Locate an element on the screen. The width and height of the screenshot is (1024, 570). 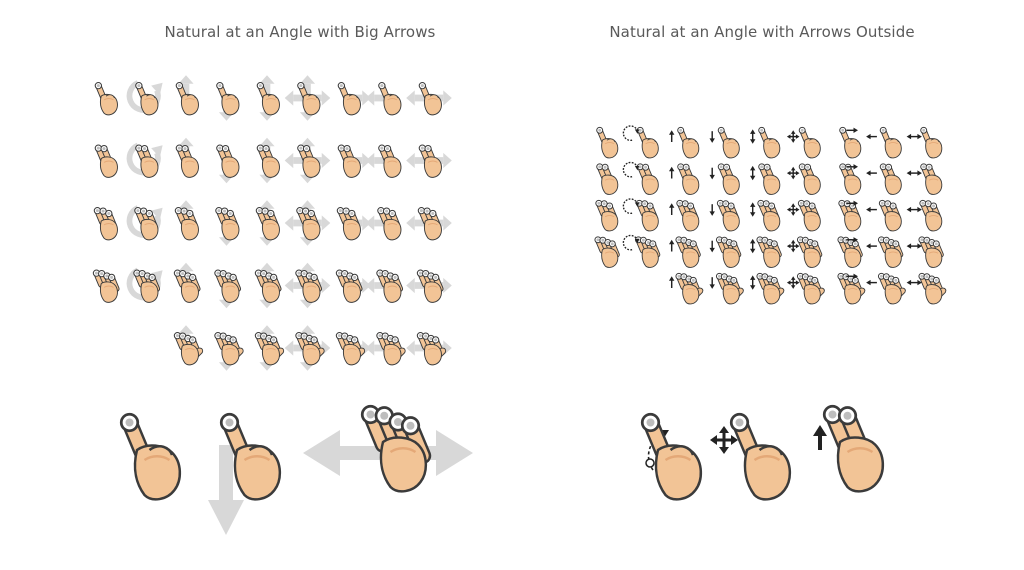
large-one-rotate-gesture-icon is located at coordinates (671, 456).